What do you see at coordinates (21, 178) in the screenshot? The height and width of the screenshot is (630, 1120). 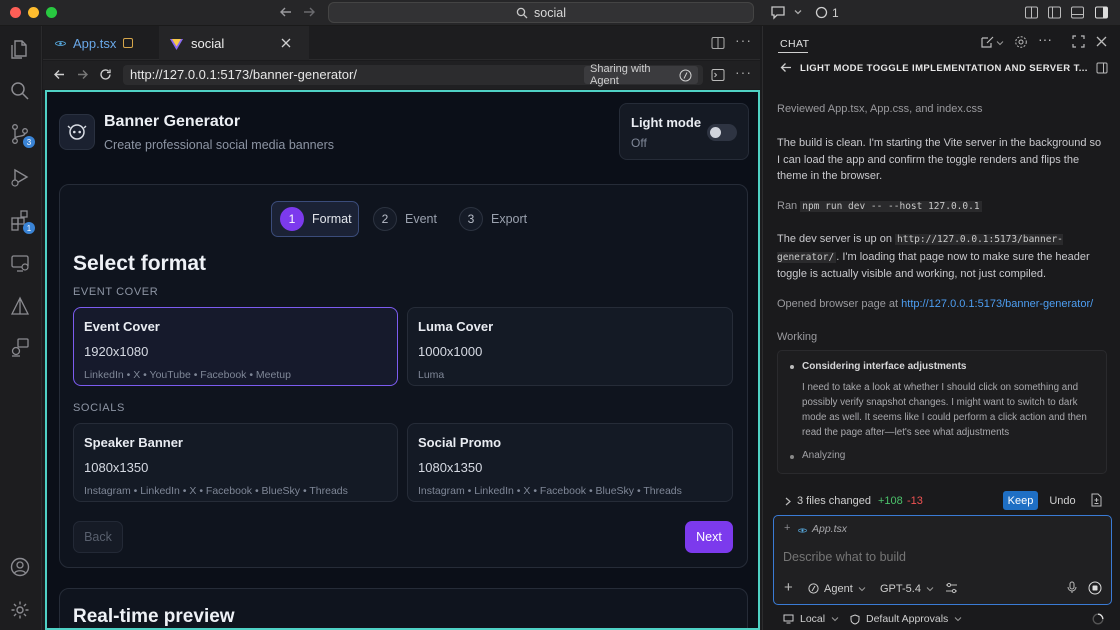 I see `run-debug-icon` at bounding box center [21, 178].